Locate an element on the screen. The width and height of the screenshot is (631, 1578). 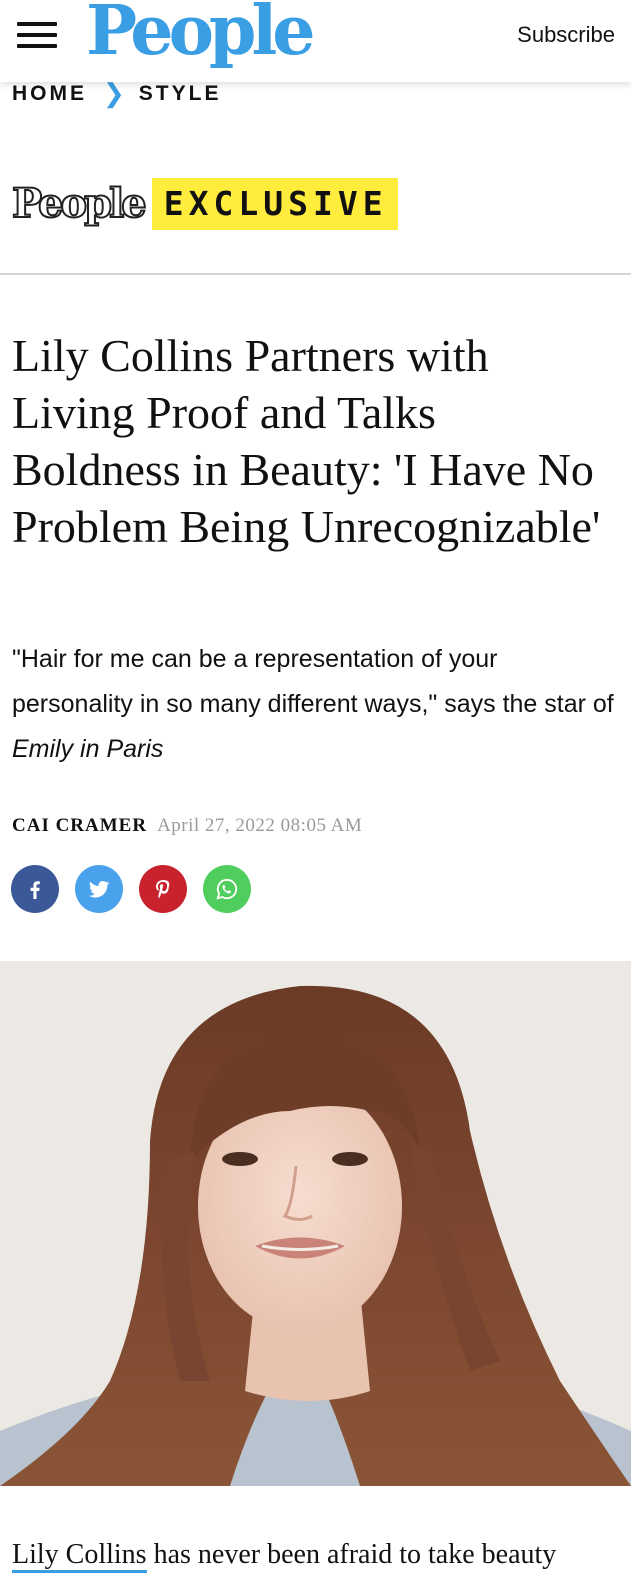
people-exclusive-label: People EXCLUSIVE is located at coordinates (204, 204).